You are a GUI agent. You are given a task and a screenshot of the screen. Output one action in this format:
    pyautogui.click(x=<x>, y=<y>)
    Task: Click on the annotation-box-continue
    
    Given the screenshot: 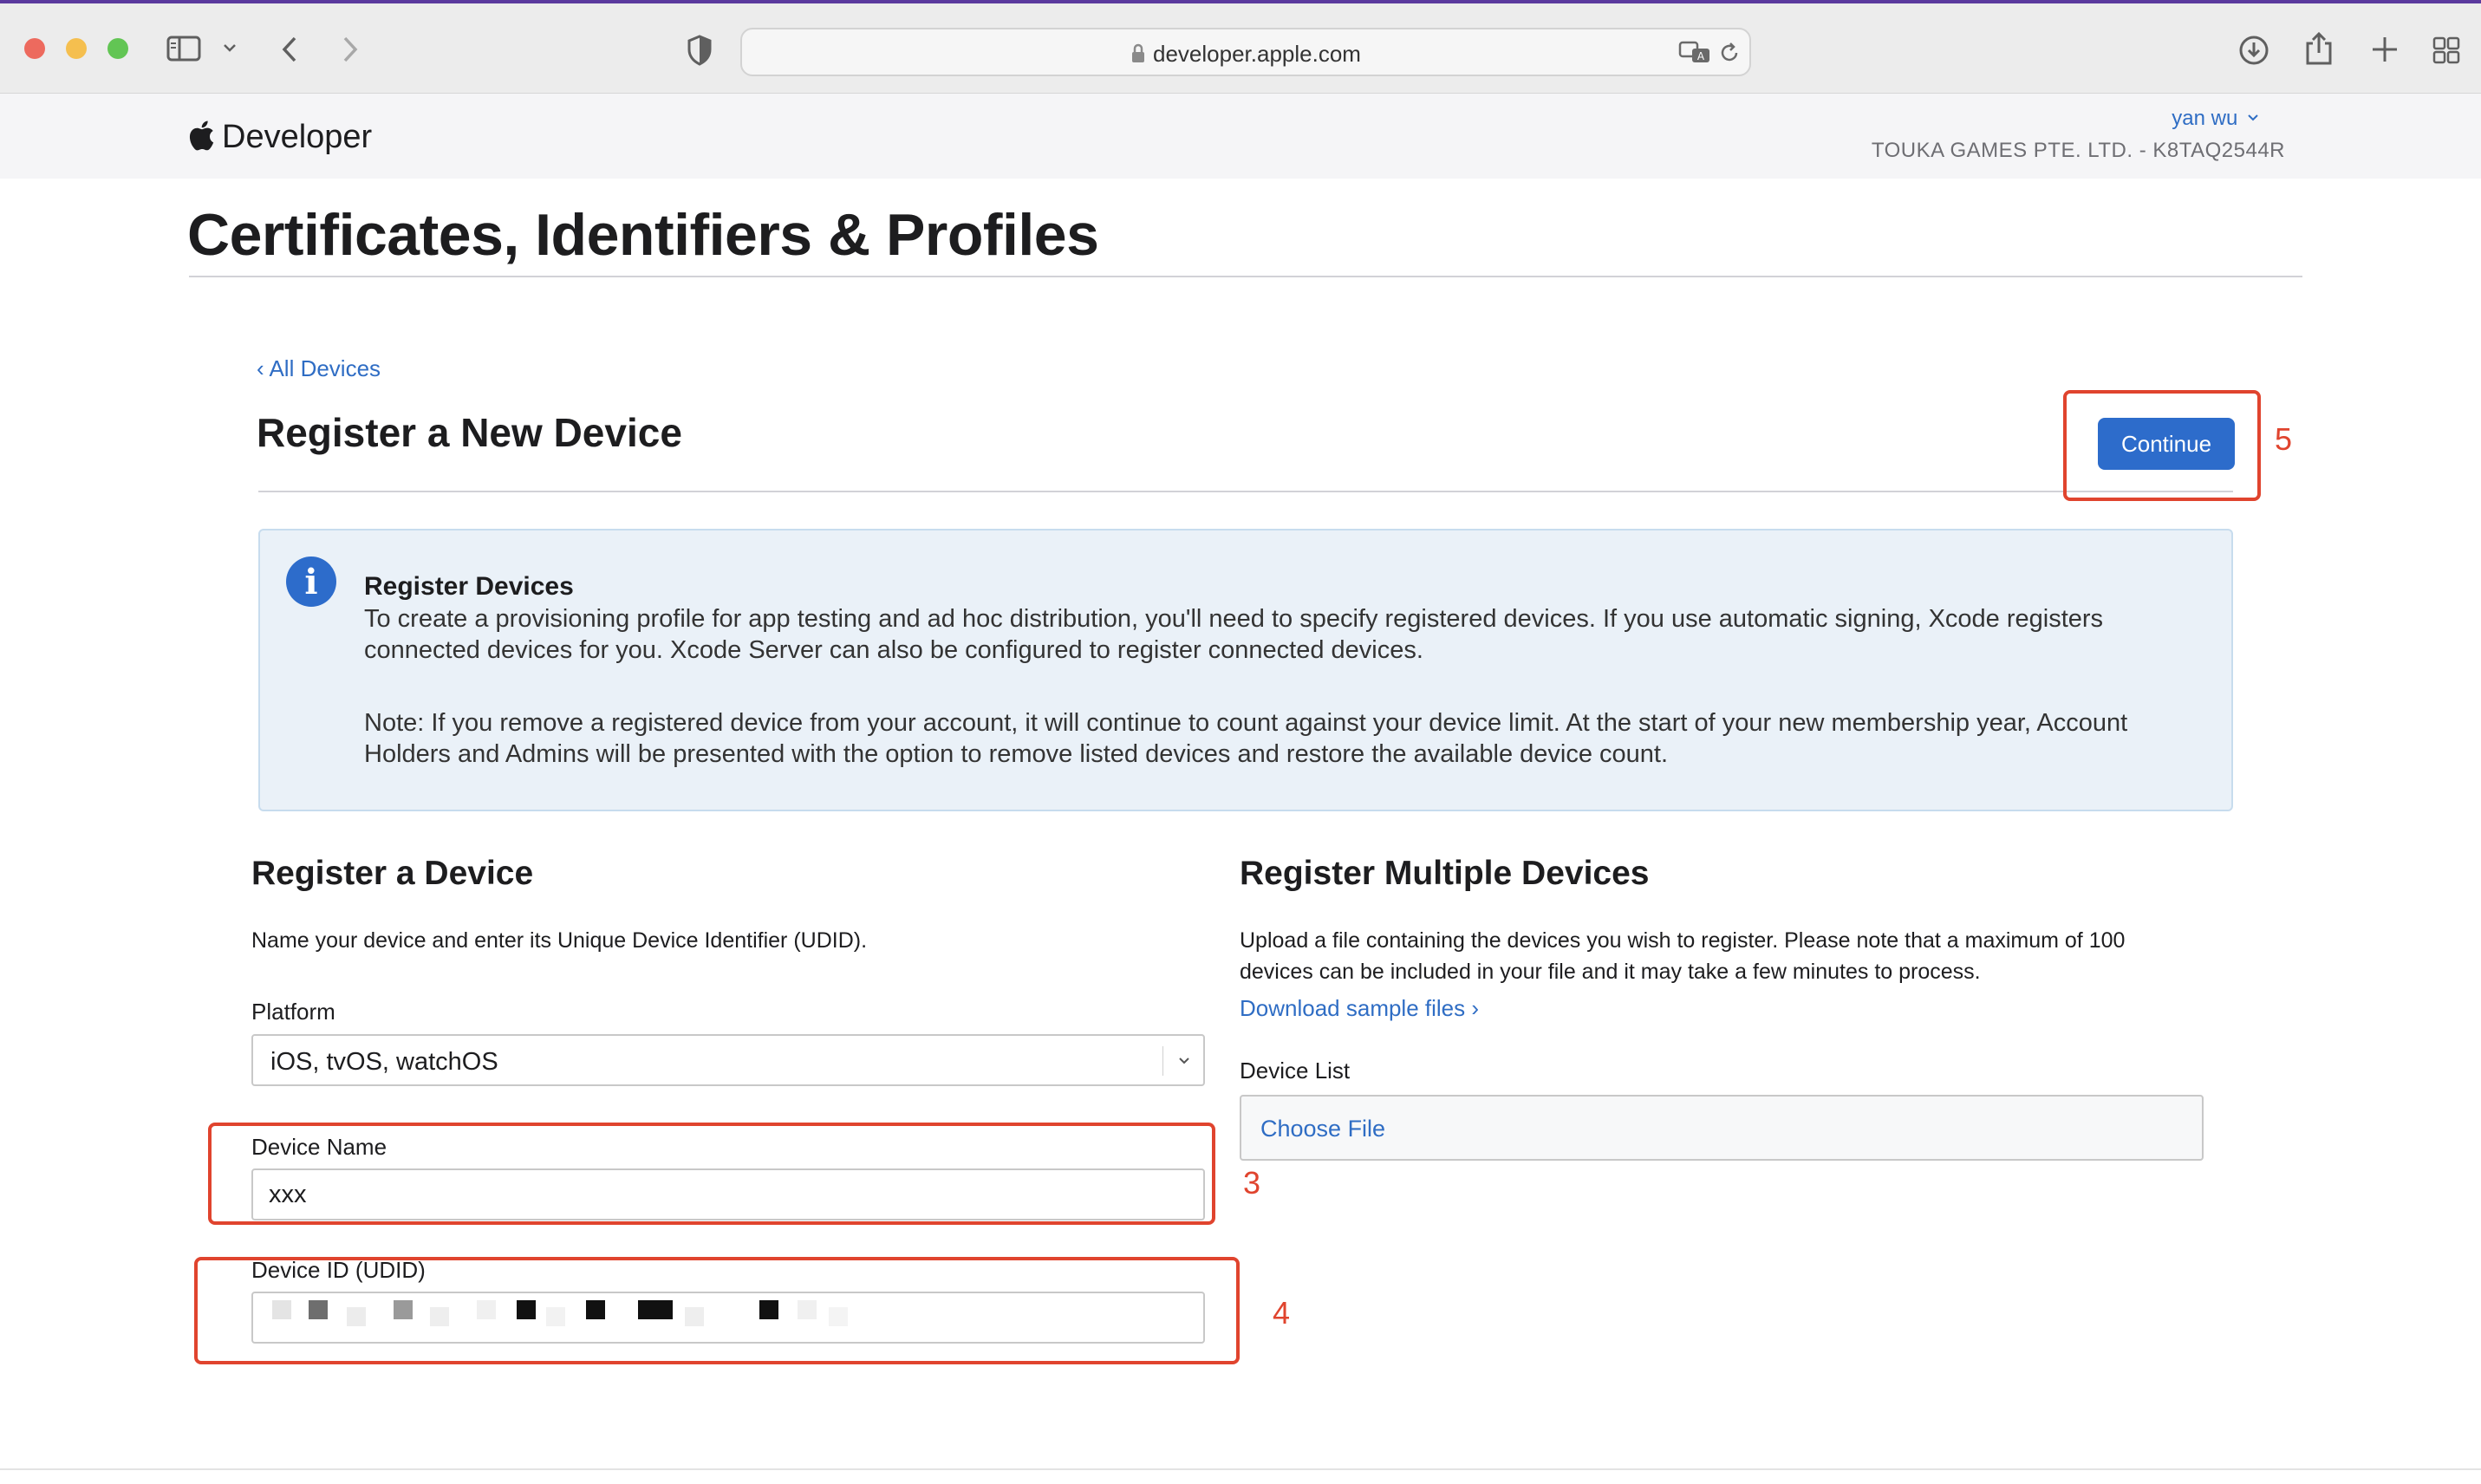 What is the action you would take?
    pyautogui.click(x=2162, y=445)
    